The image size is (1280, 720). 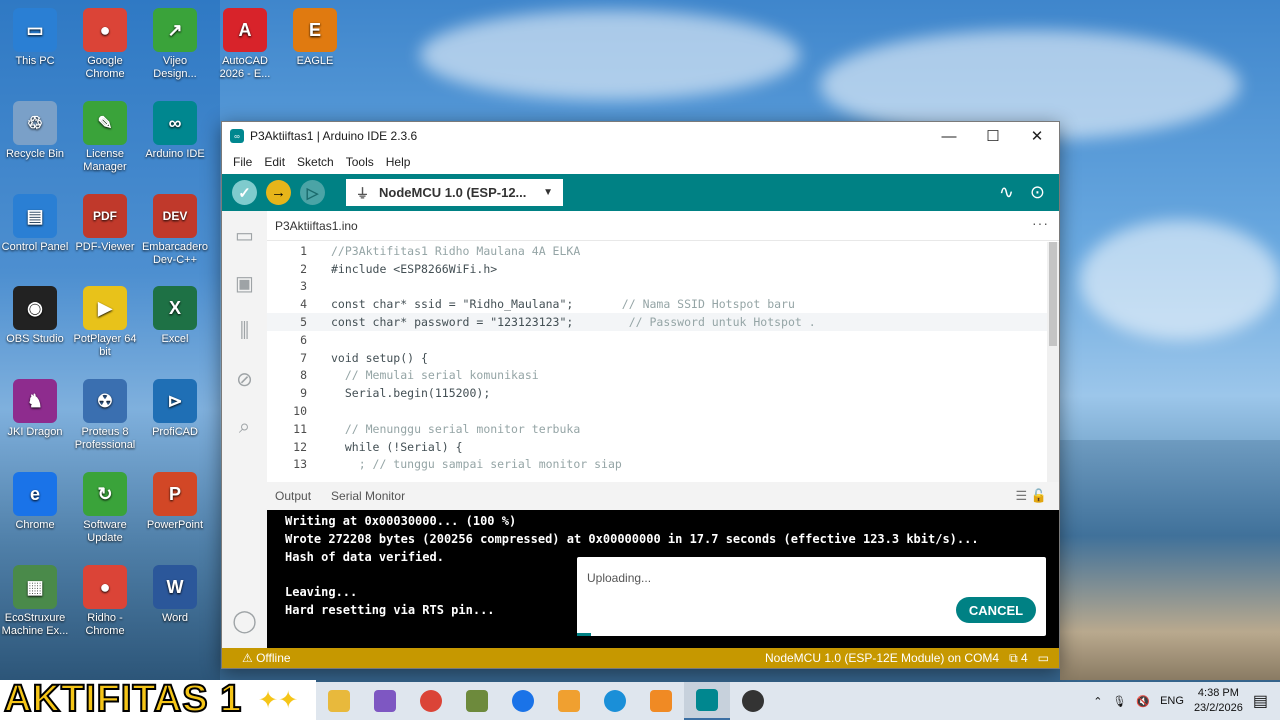 I want to click on sublime-icon, so click(x=661, y=701).